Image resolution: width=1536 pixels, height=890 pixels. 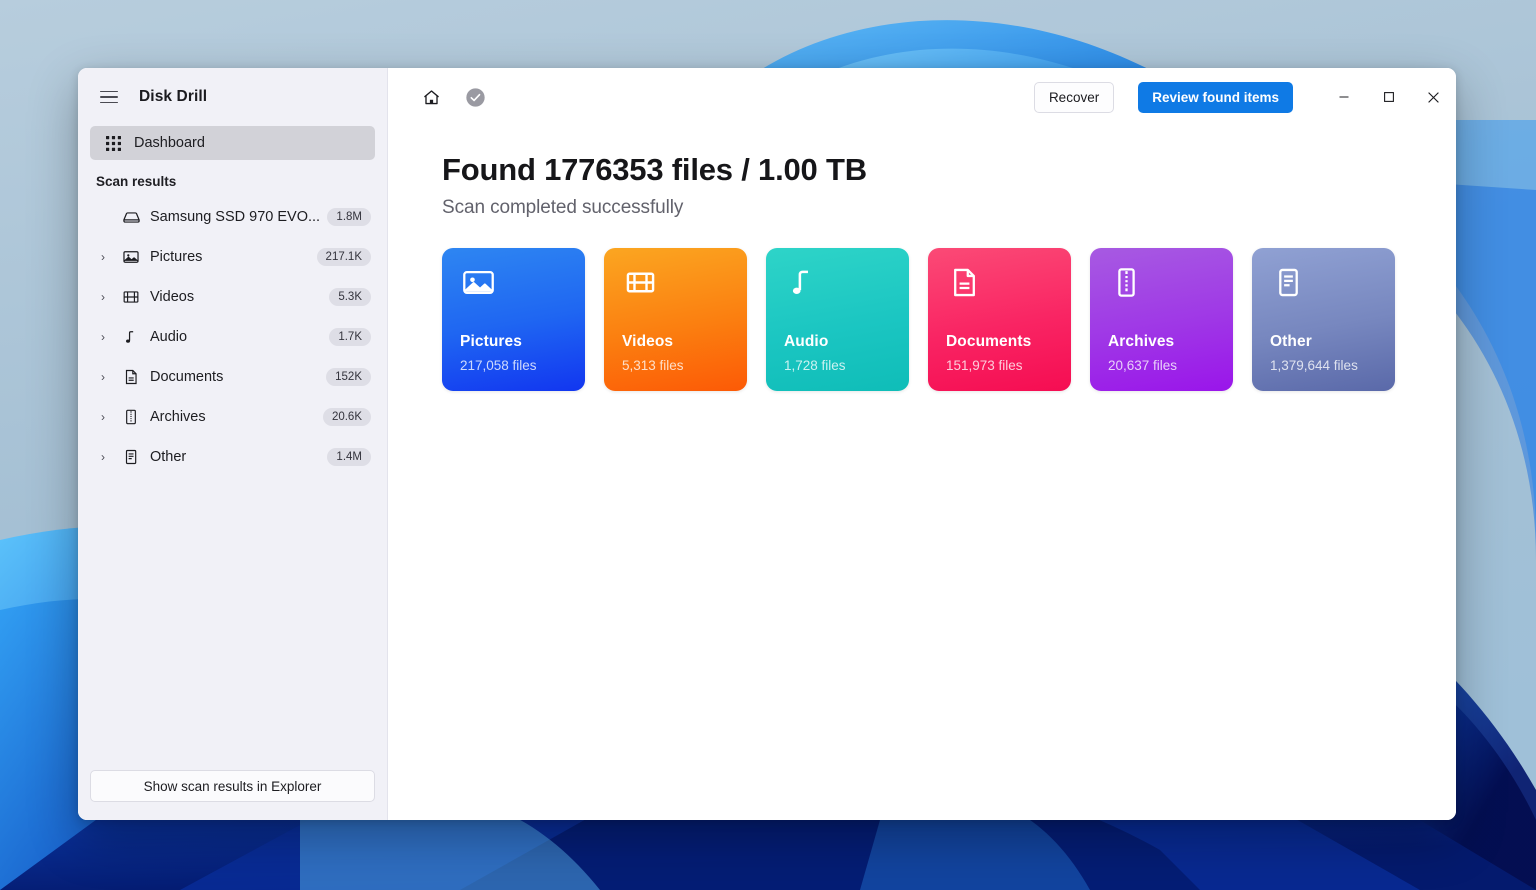 I want to click on category-card-title: Videos, so click(x=648, y=341).